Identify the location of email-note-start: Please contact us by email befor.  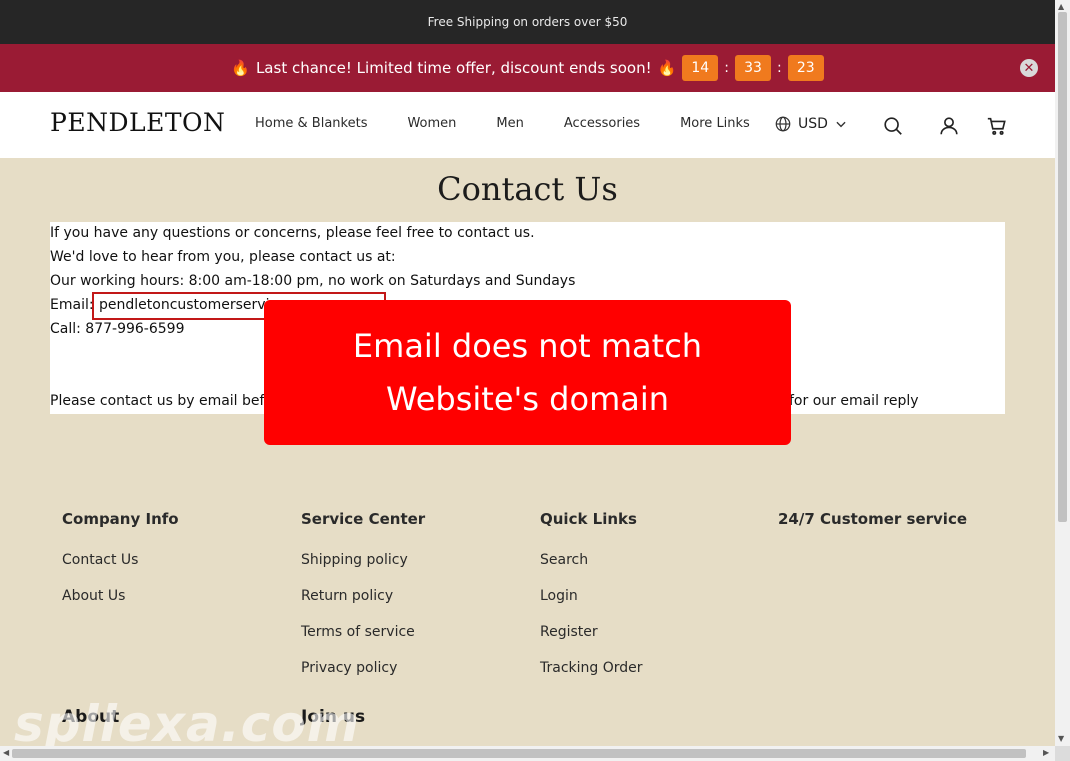
(164, 401).